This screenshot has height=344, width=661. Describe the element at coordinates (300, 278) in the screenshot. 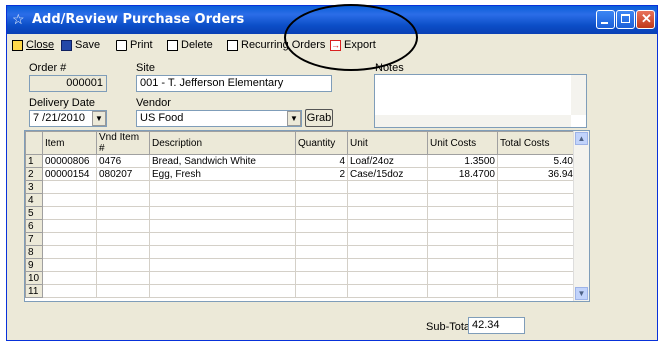

I see `table-row: 10` at that location.